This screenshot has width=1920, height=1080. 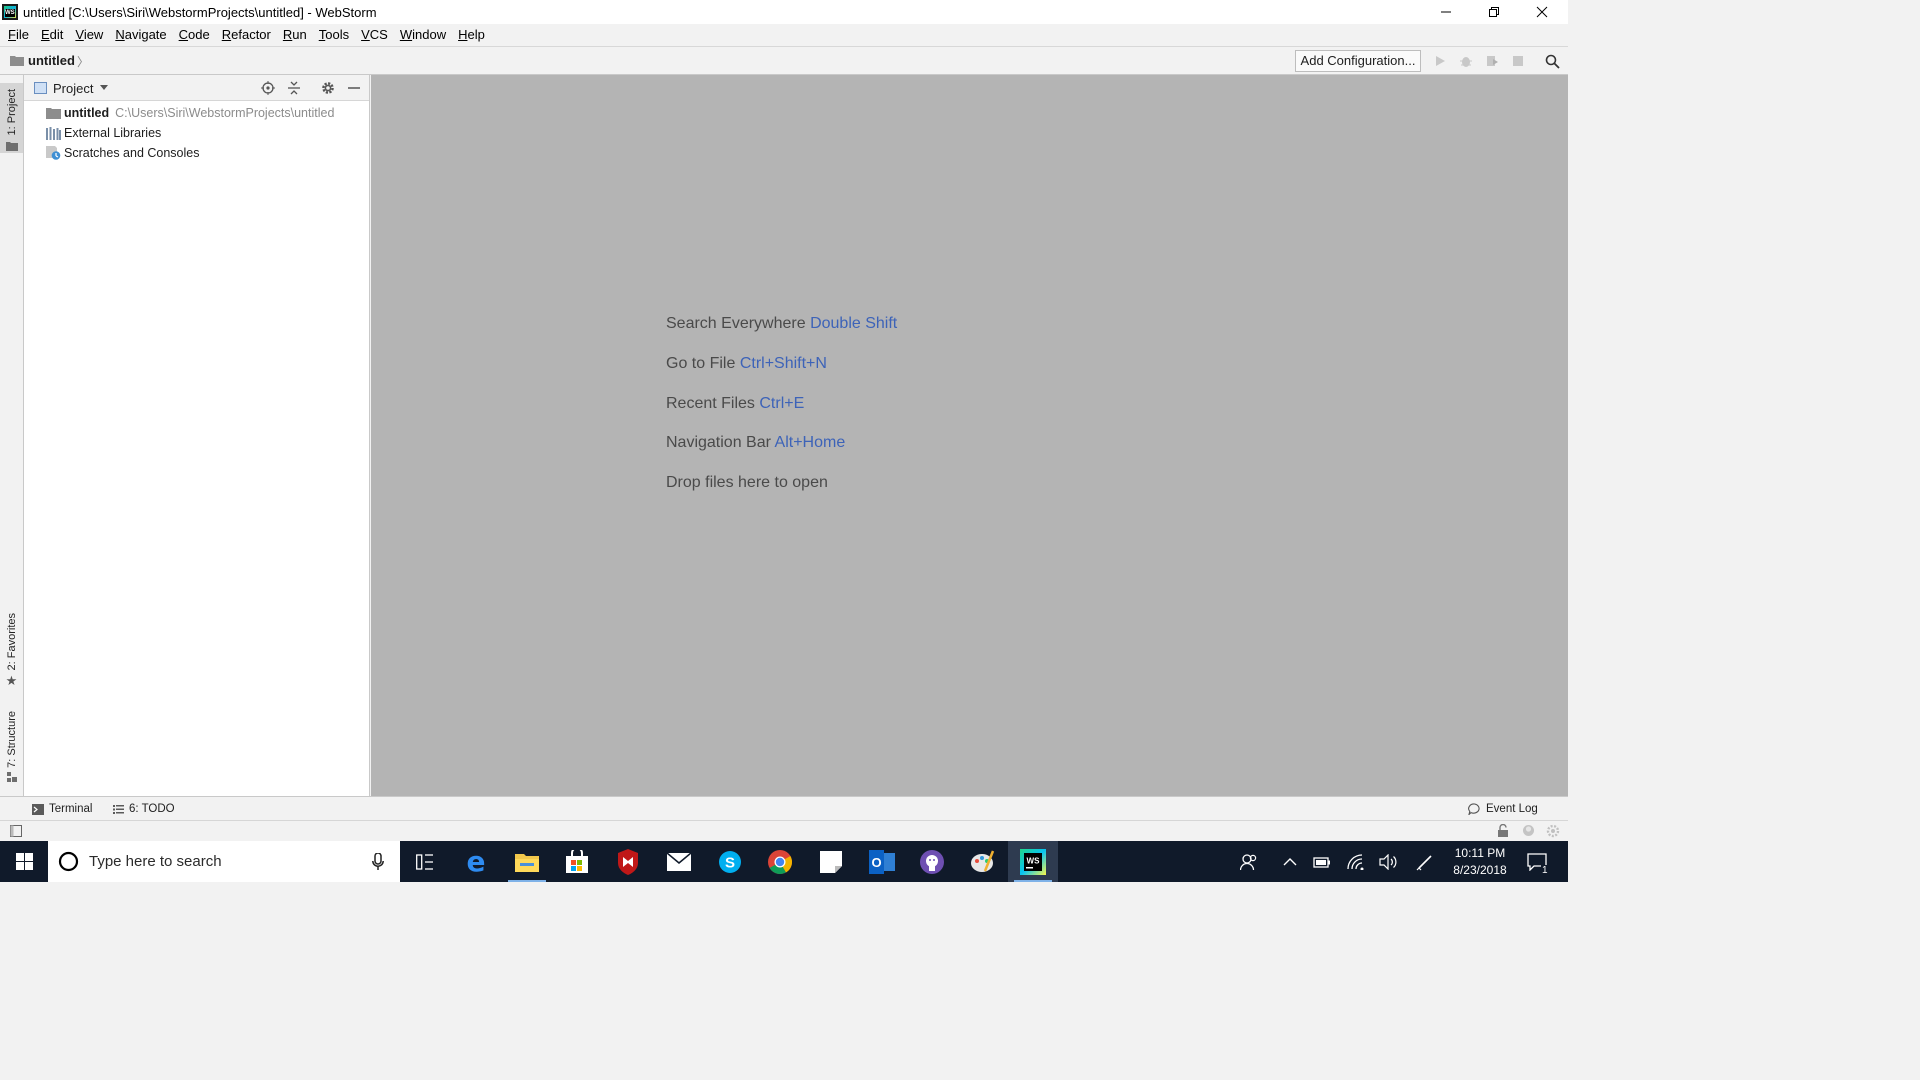 I want to click on pen-ink-icon, so click(x=1425, y=862).